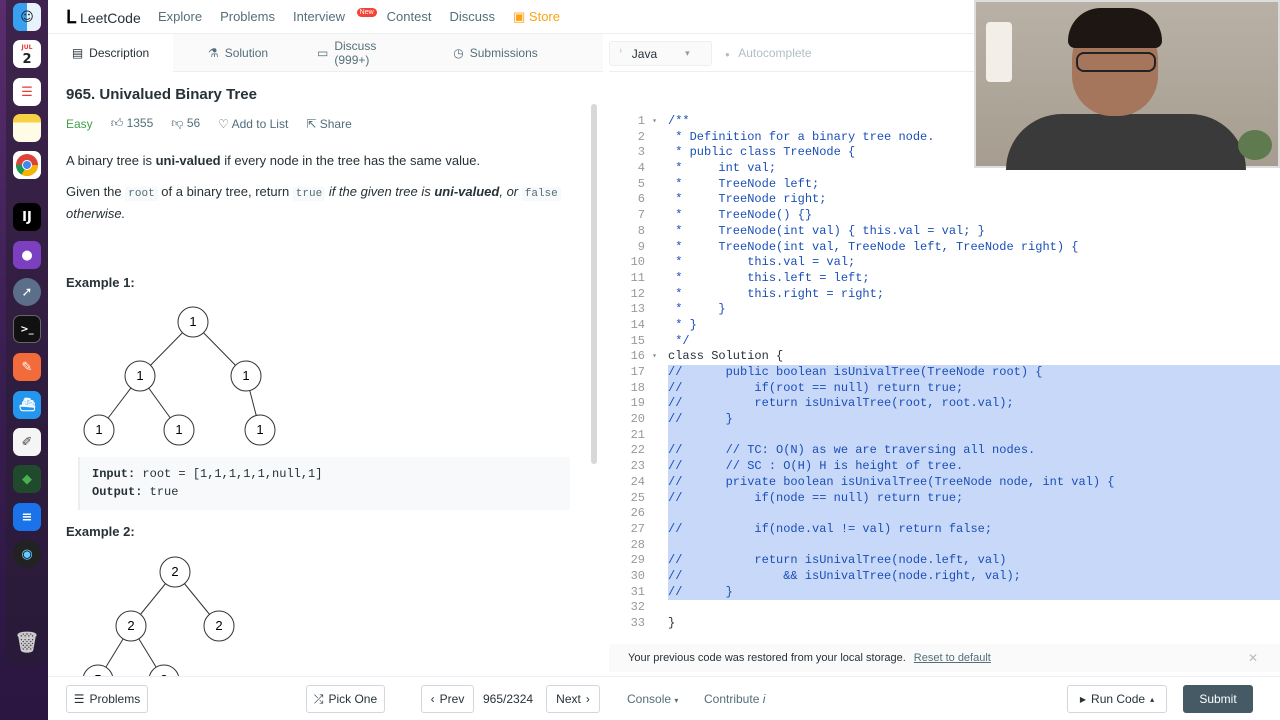  I want to click on line-number: 9, so click(641, 246).